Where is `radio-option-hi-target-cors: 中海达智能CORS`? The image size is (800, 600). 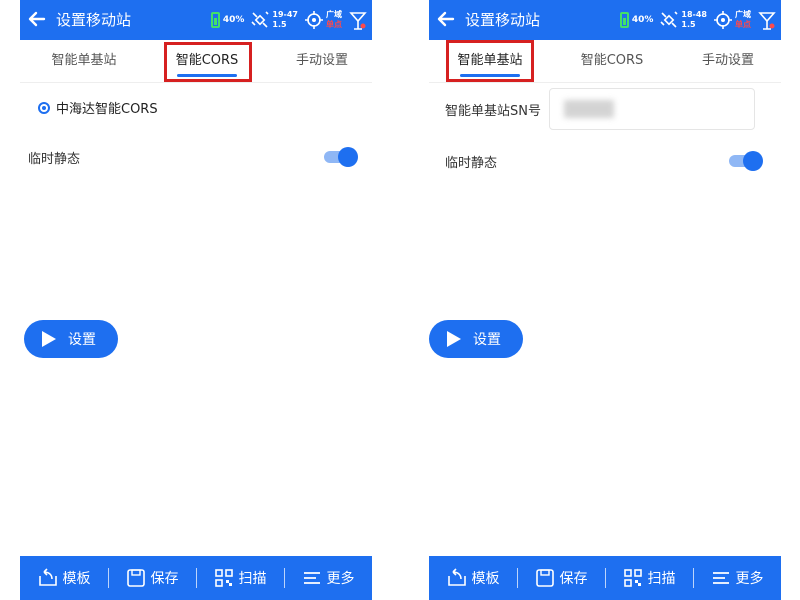
radio-option-hi-target-cors: 中海达智能CORS is located at coordinates (98, 107).